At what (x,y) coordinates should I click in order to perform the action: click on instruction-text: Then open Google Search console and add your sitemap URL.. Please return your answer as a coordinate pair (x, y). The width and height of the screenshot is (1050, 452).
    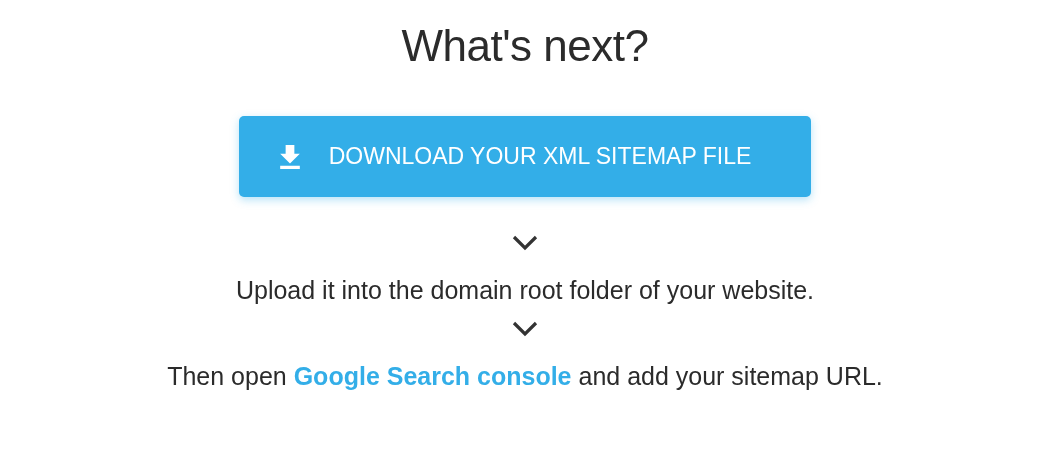
    Looking at the image, I should click on (525, 376).